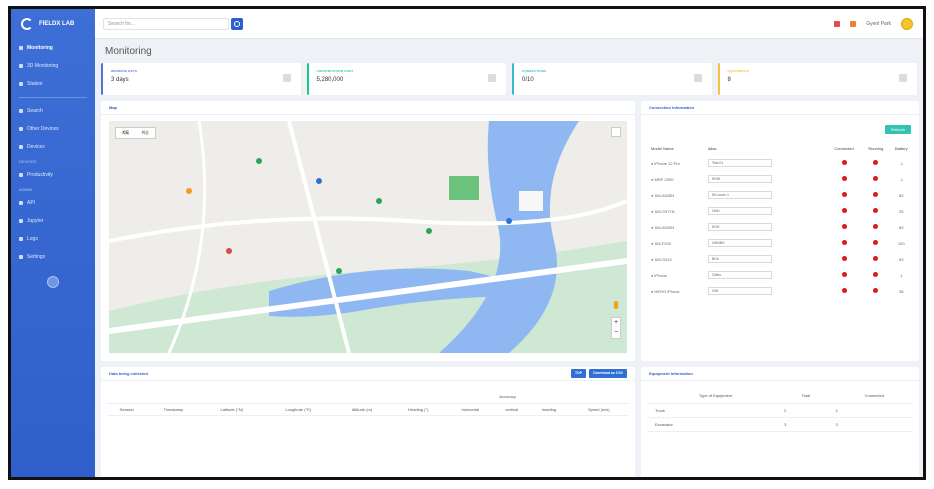  I want to click on col-model: Model Name, so click(662, 148).